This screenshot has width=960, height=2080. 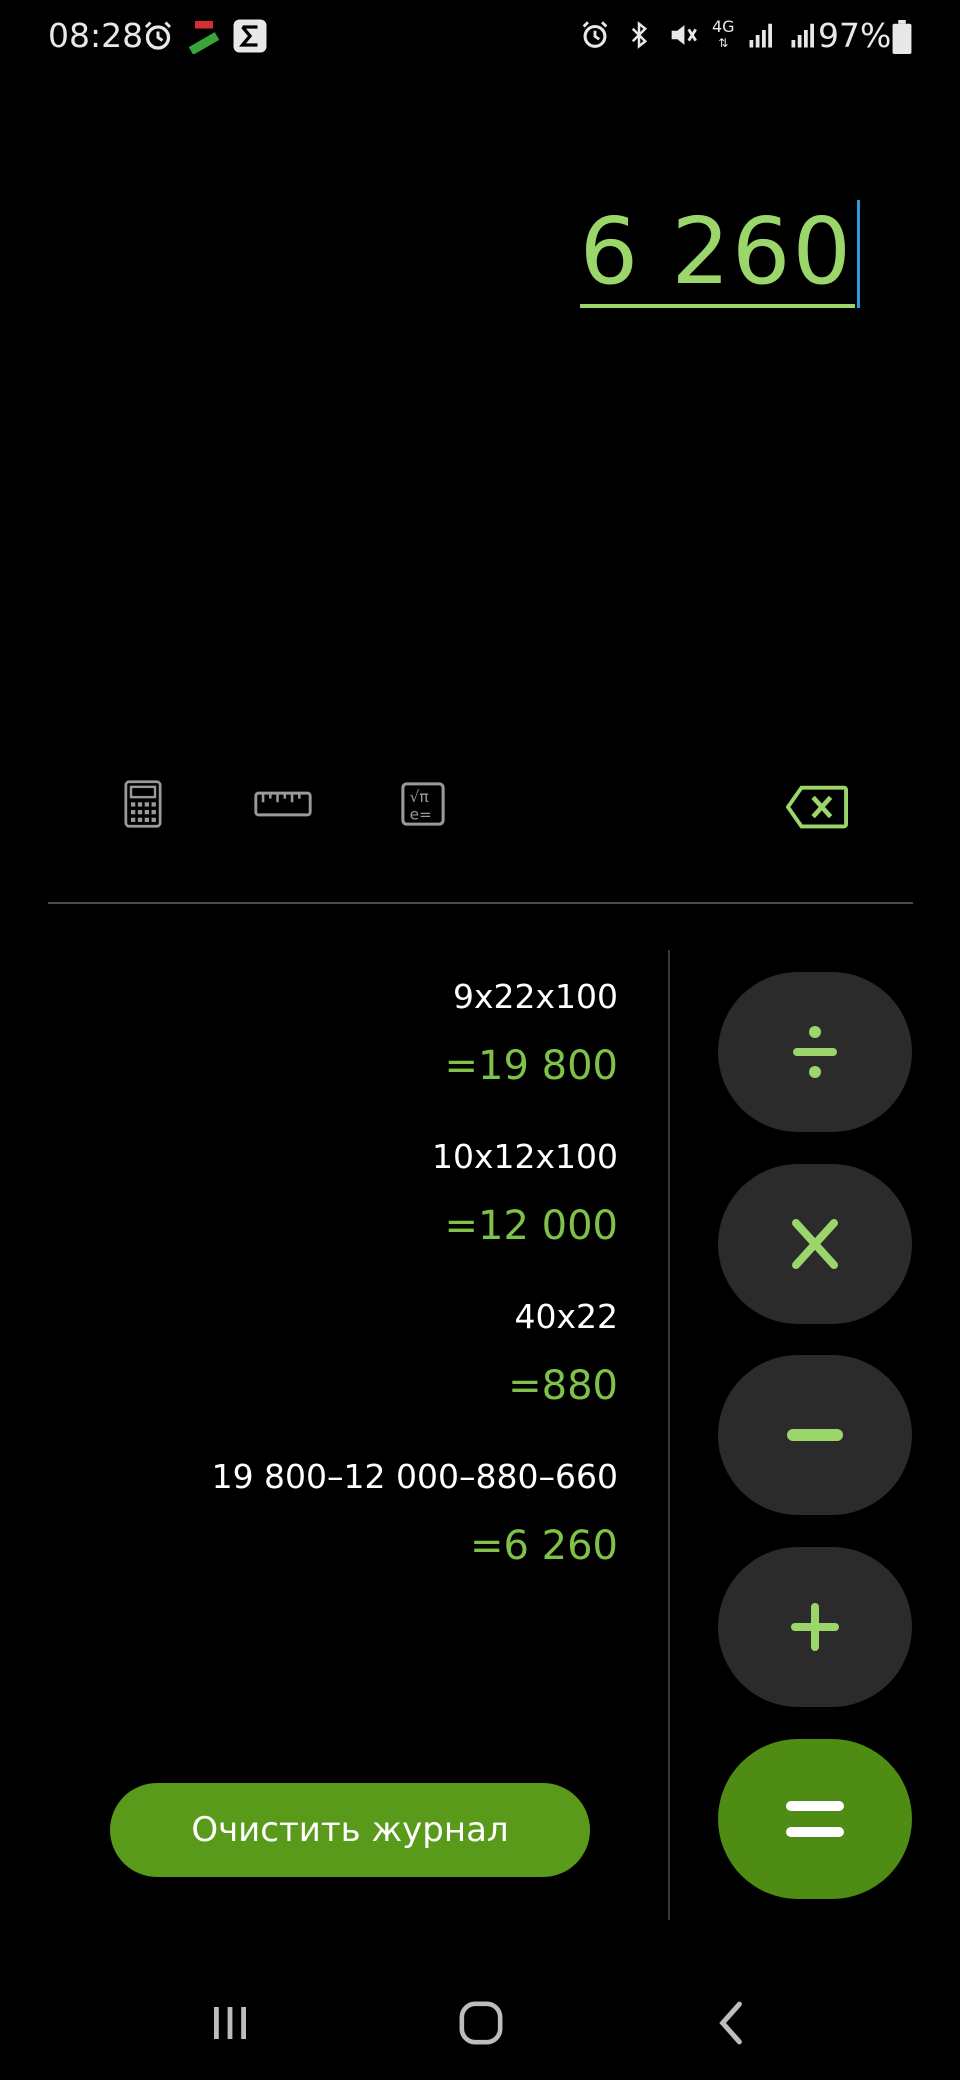 I want to click on history-item: 10x12x100 =12 000, so click(x=369, y=1197).